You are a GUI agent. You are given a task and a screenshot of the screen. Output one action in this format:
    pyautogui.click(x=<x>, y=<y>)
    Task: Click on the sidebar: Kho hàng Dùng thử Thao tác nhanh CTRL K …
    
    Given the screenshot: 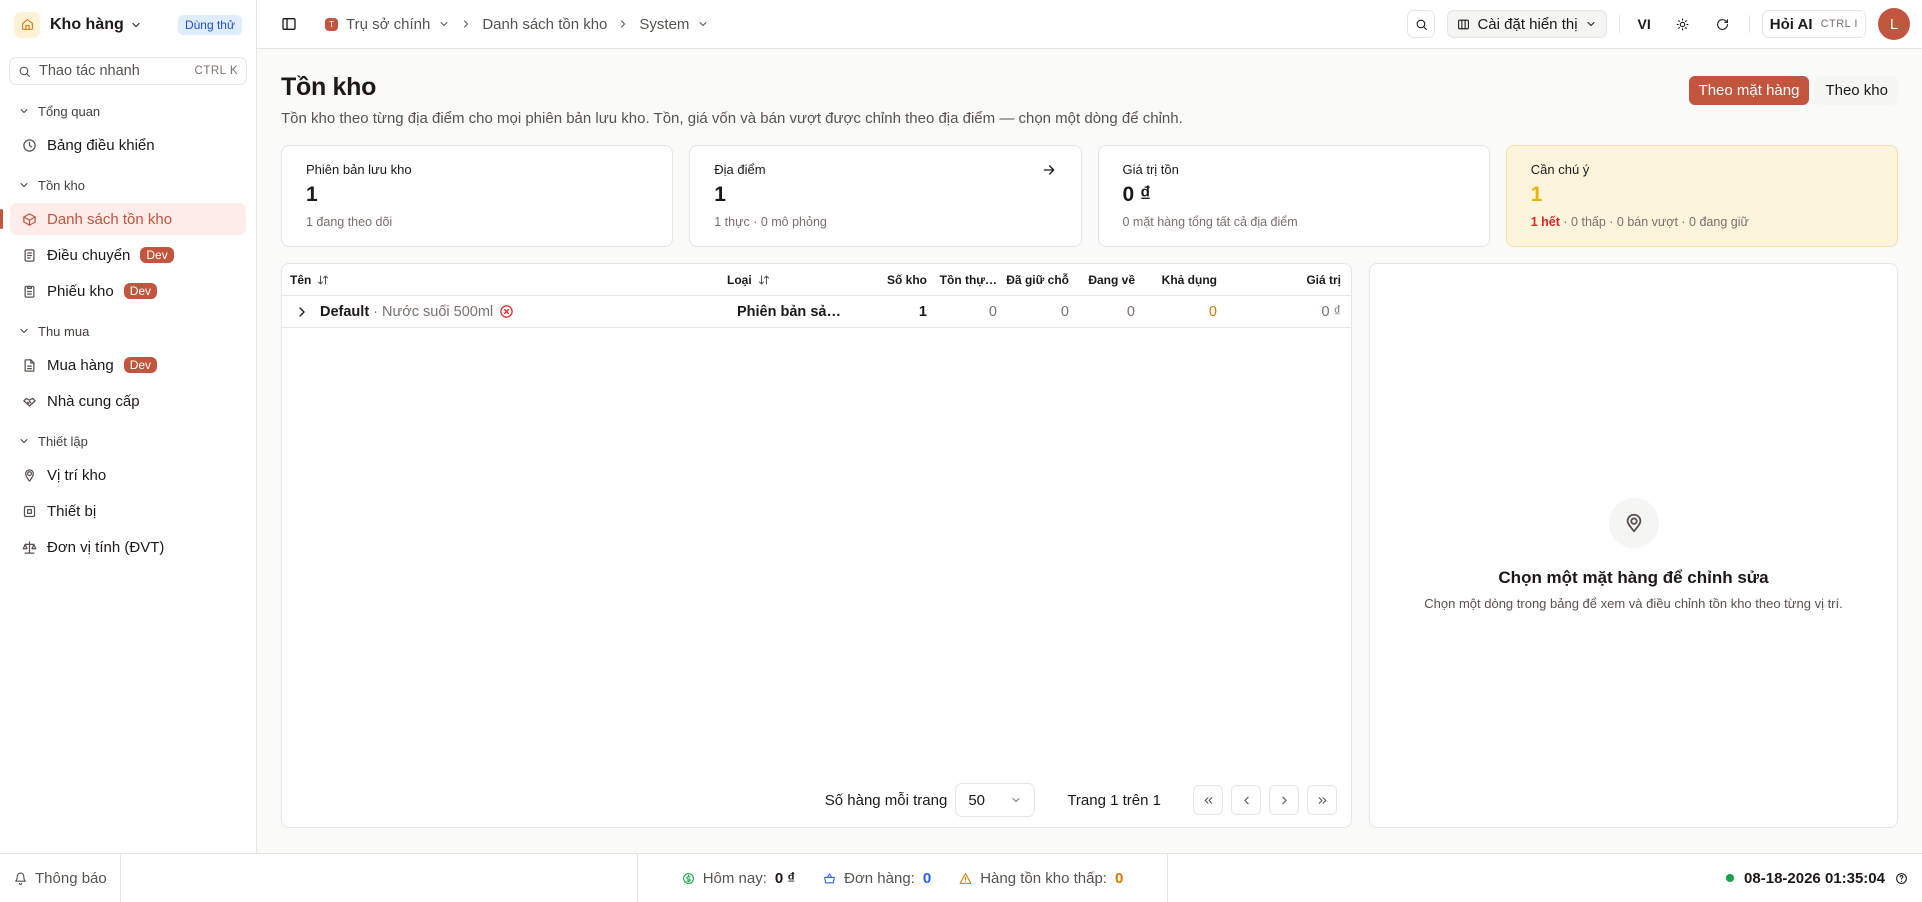 What is the action you would take?
    pyautogui.click(x=128, y=426)
    